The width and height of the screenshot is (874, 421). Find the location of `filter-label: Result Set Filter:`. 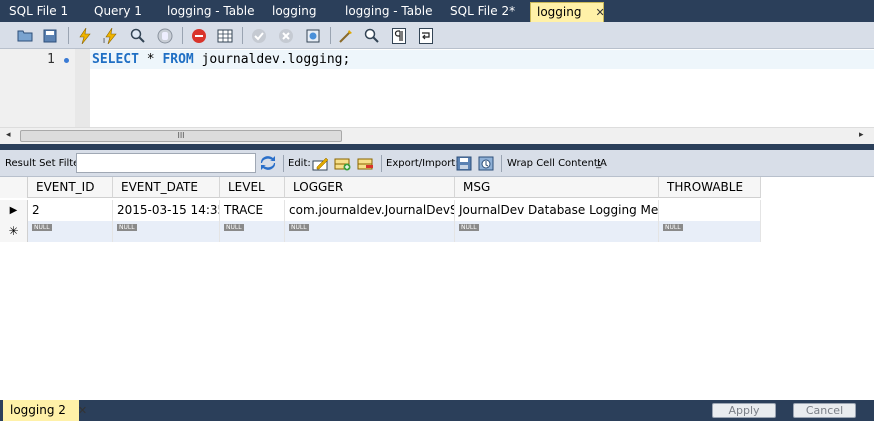

filter-label: Result Set Filter: is located at coordinates (46, 163).